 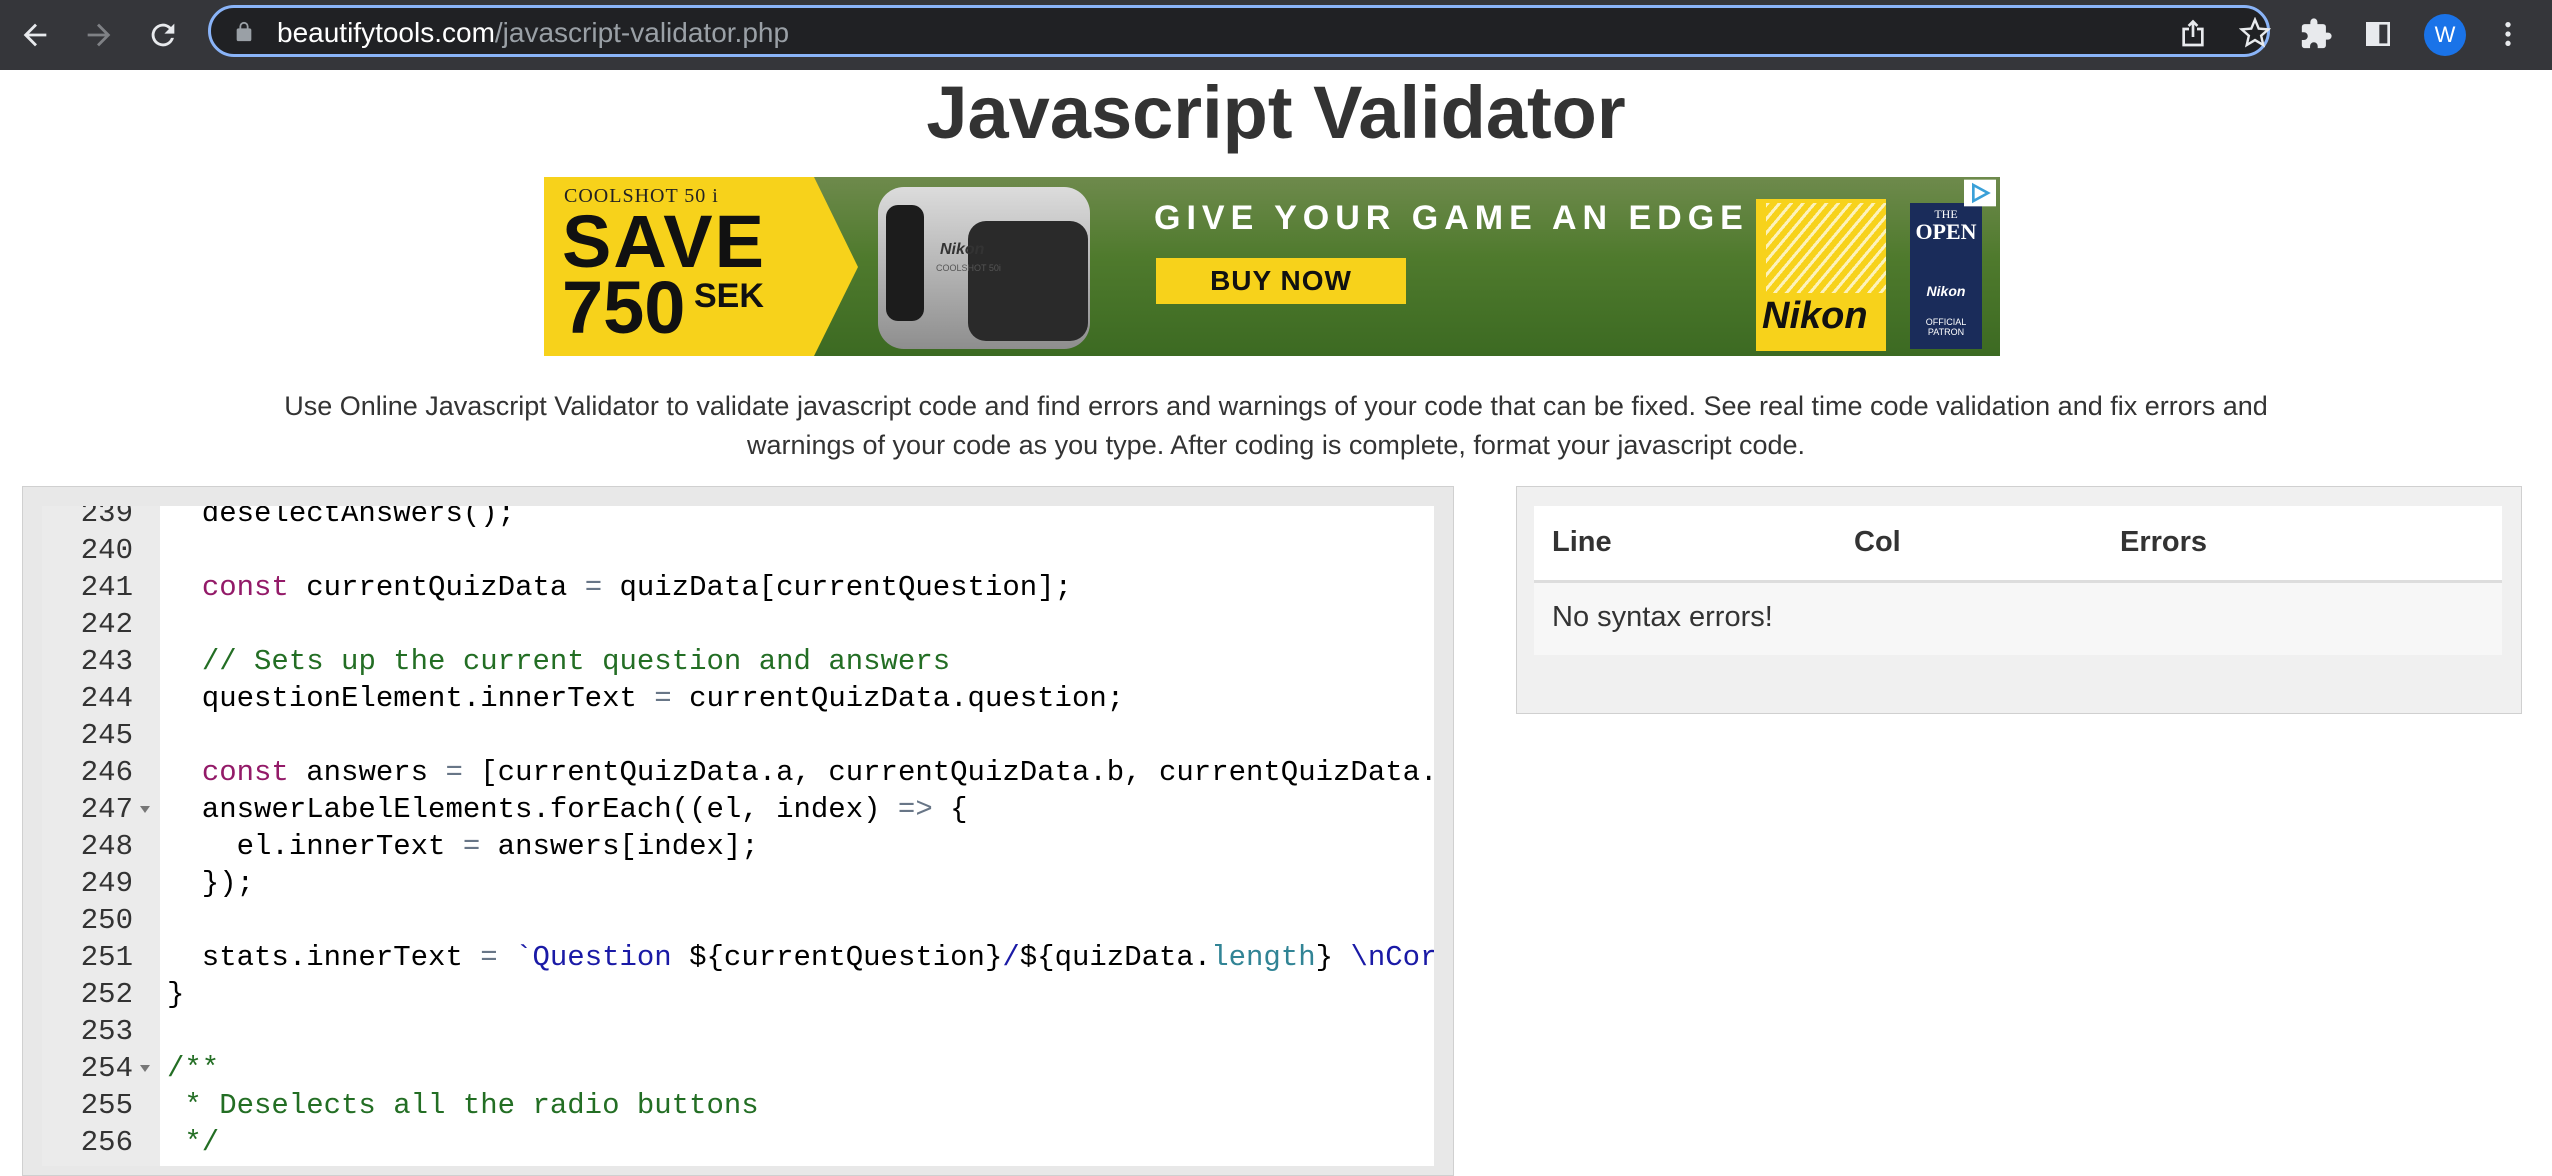 I want to click on code-line: 242, so click(x=738, y=624).